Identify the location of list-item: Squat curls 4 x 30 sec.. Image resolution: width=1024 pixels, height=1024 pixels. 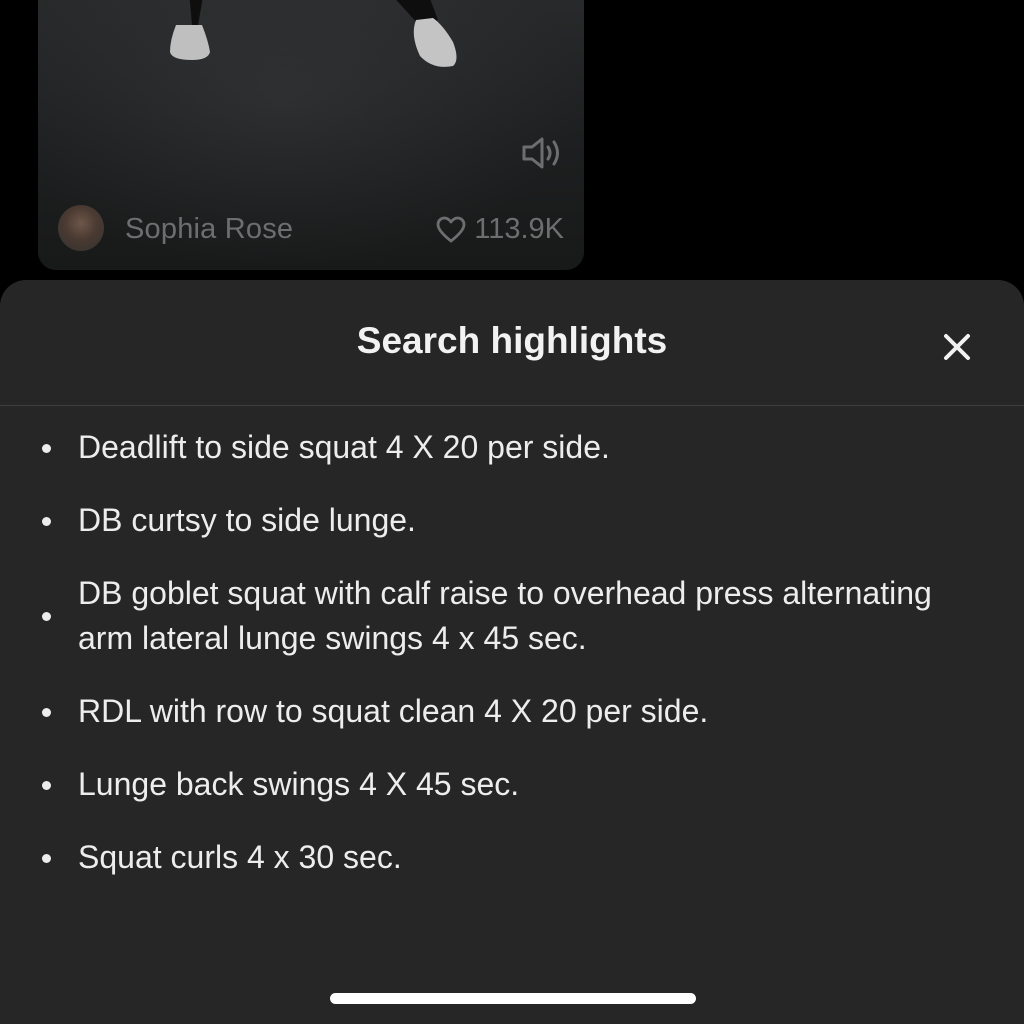
(512, 857).